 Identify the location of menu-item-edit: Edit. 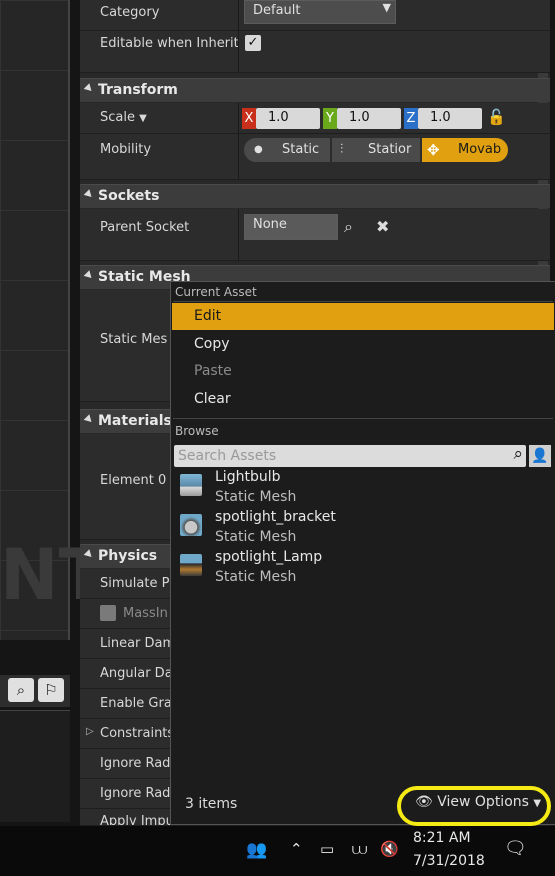
(363, 316).